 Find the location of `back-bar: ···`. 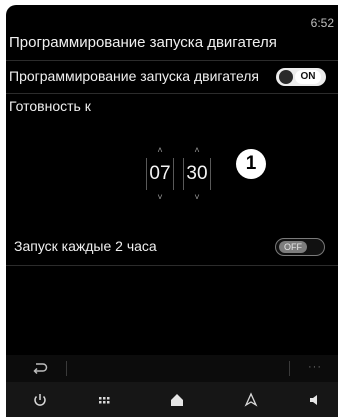

back-bar: ··· is located at coordinates (172, 368).